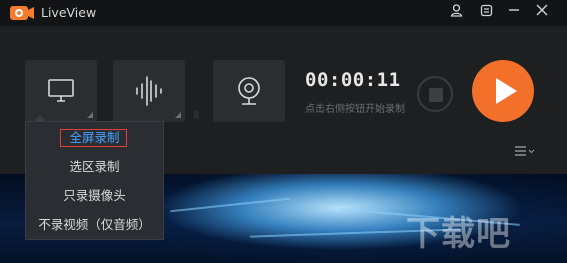 This screenshot has width=567, height=263. What do you see at coordinates (542, 13) in the screenshot?
I see `close-icon` at bounding box center [542, 13].